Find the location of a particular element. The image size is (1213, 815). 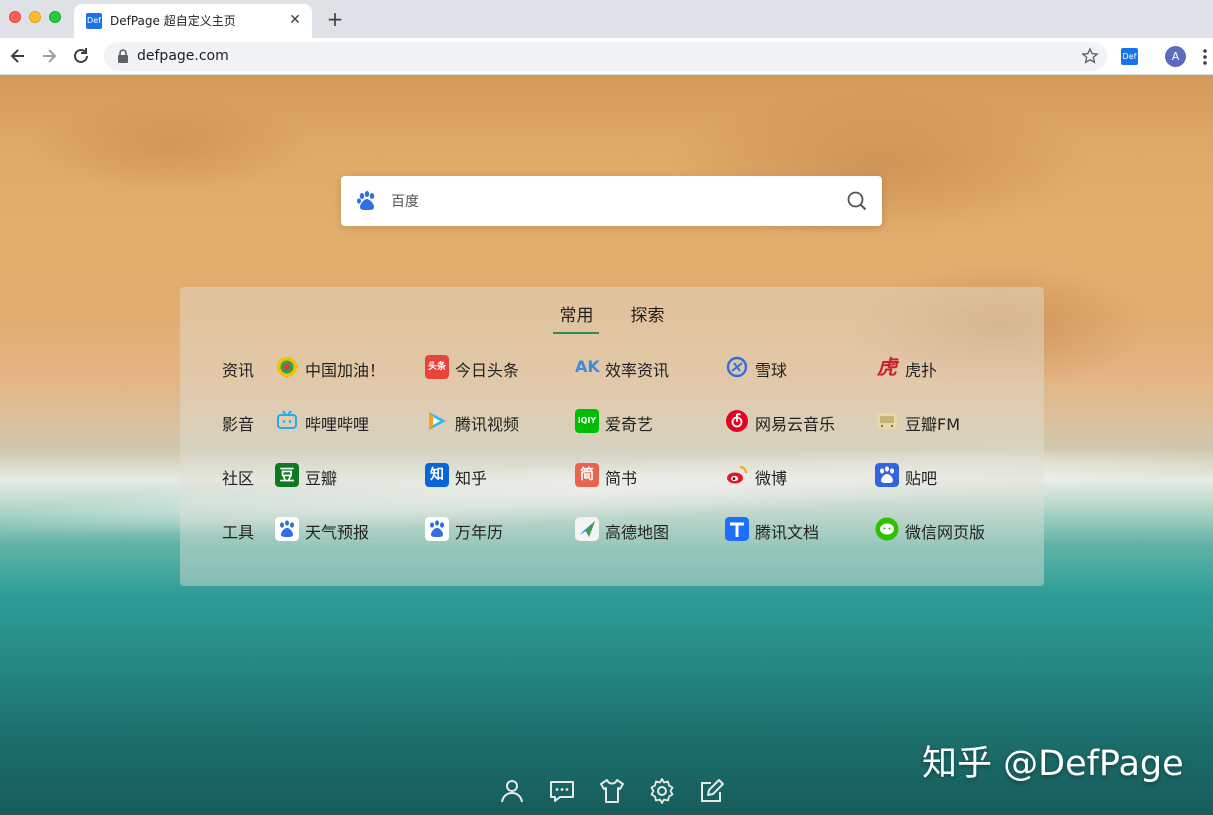

iqiyi-icon: iQIY is located at coordinates (587, 421).